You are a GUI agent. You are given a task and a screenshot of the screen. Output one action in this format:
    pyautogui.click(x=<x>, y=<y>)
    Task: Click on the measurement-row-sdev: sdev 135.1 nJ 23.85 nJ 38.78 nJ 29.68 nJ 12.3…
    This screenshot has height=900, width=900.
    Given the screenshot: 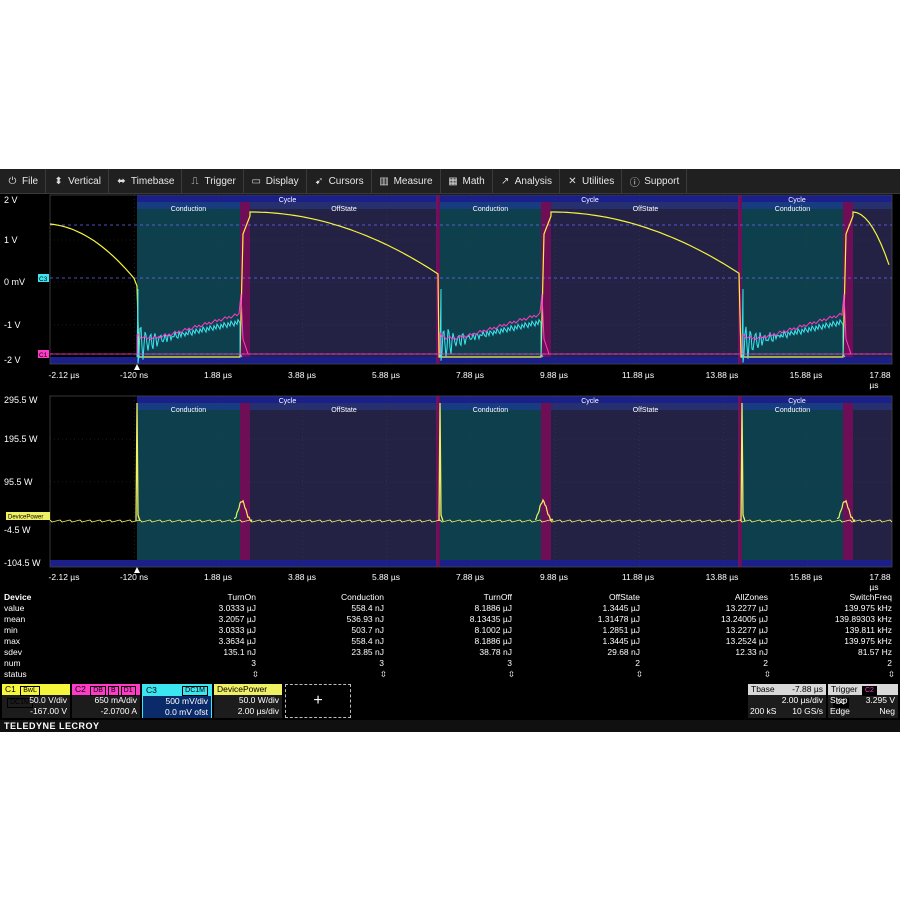 What is the action you would take?
    pyautogui.click(x=450, y=652)
    